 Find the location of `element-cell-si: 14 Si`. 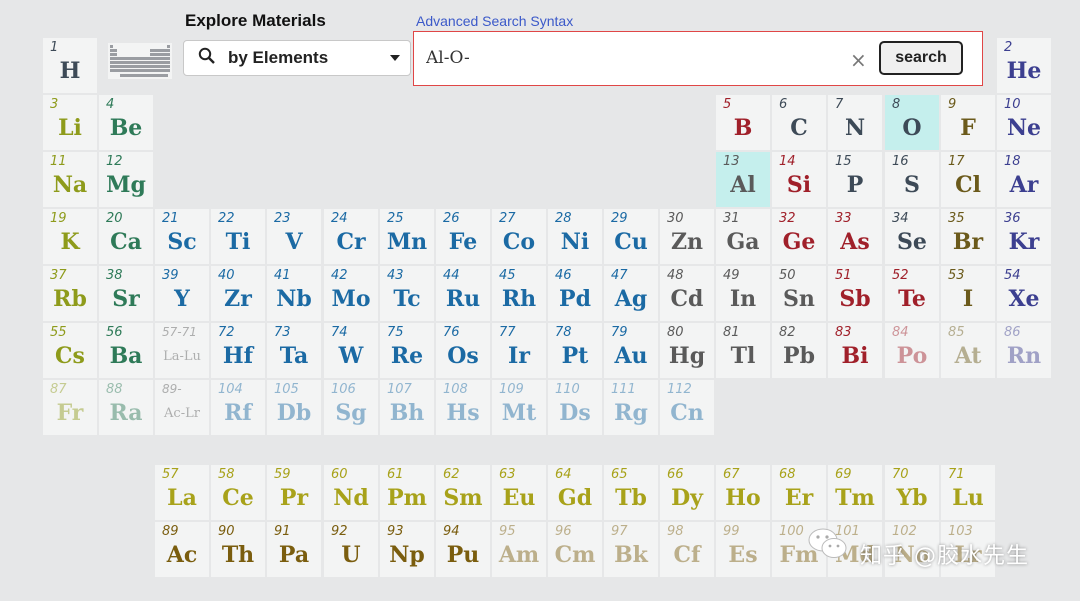

element-cell-si: 14 Si is located at coordinates (799, 179).